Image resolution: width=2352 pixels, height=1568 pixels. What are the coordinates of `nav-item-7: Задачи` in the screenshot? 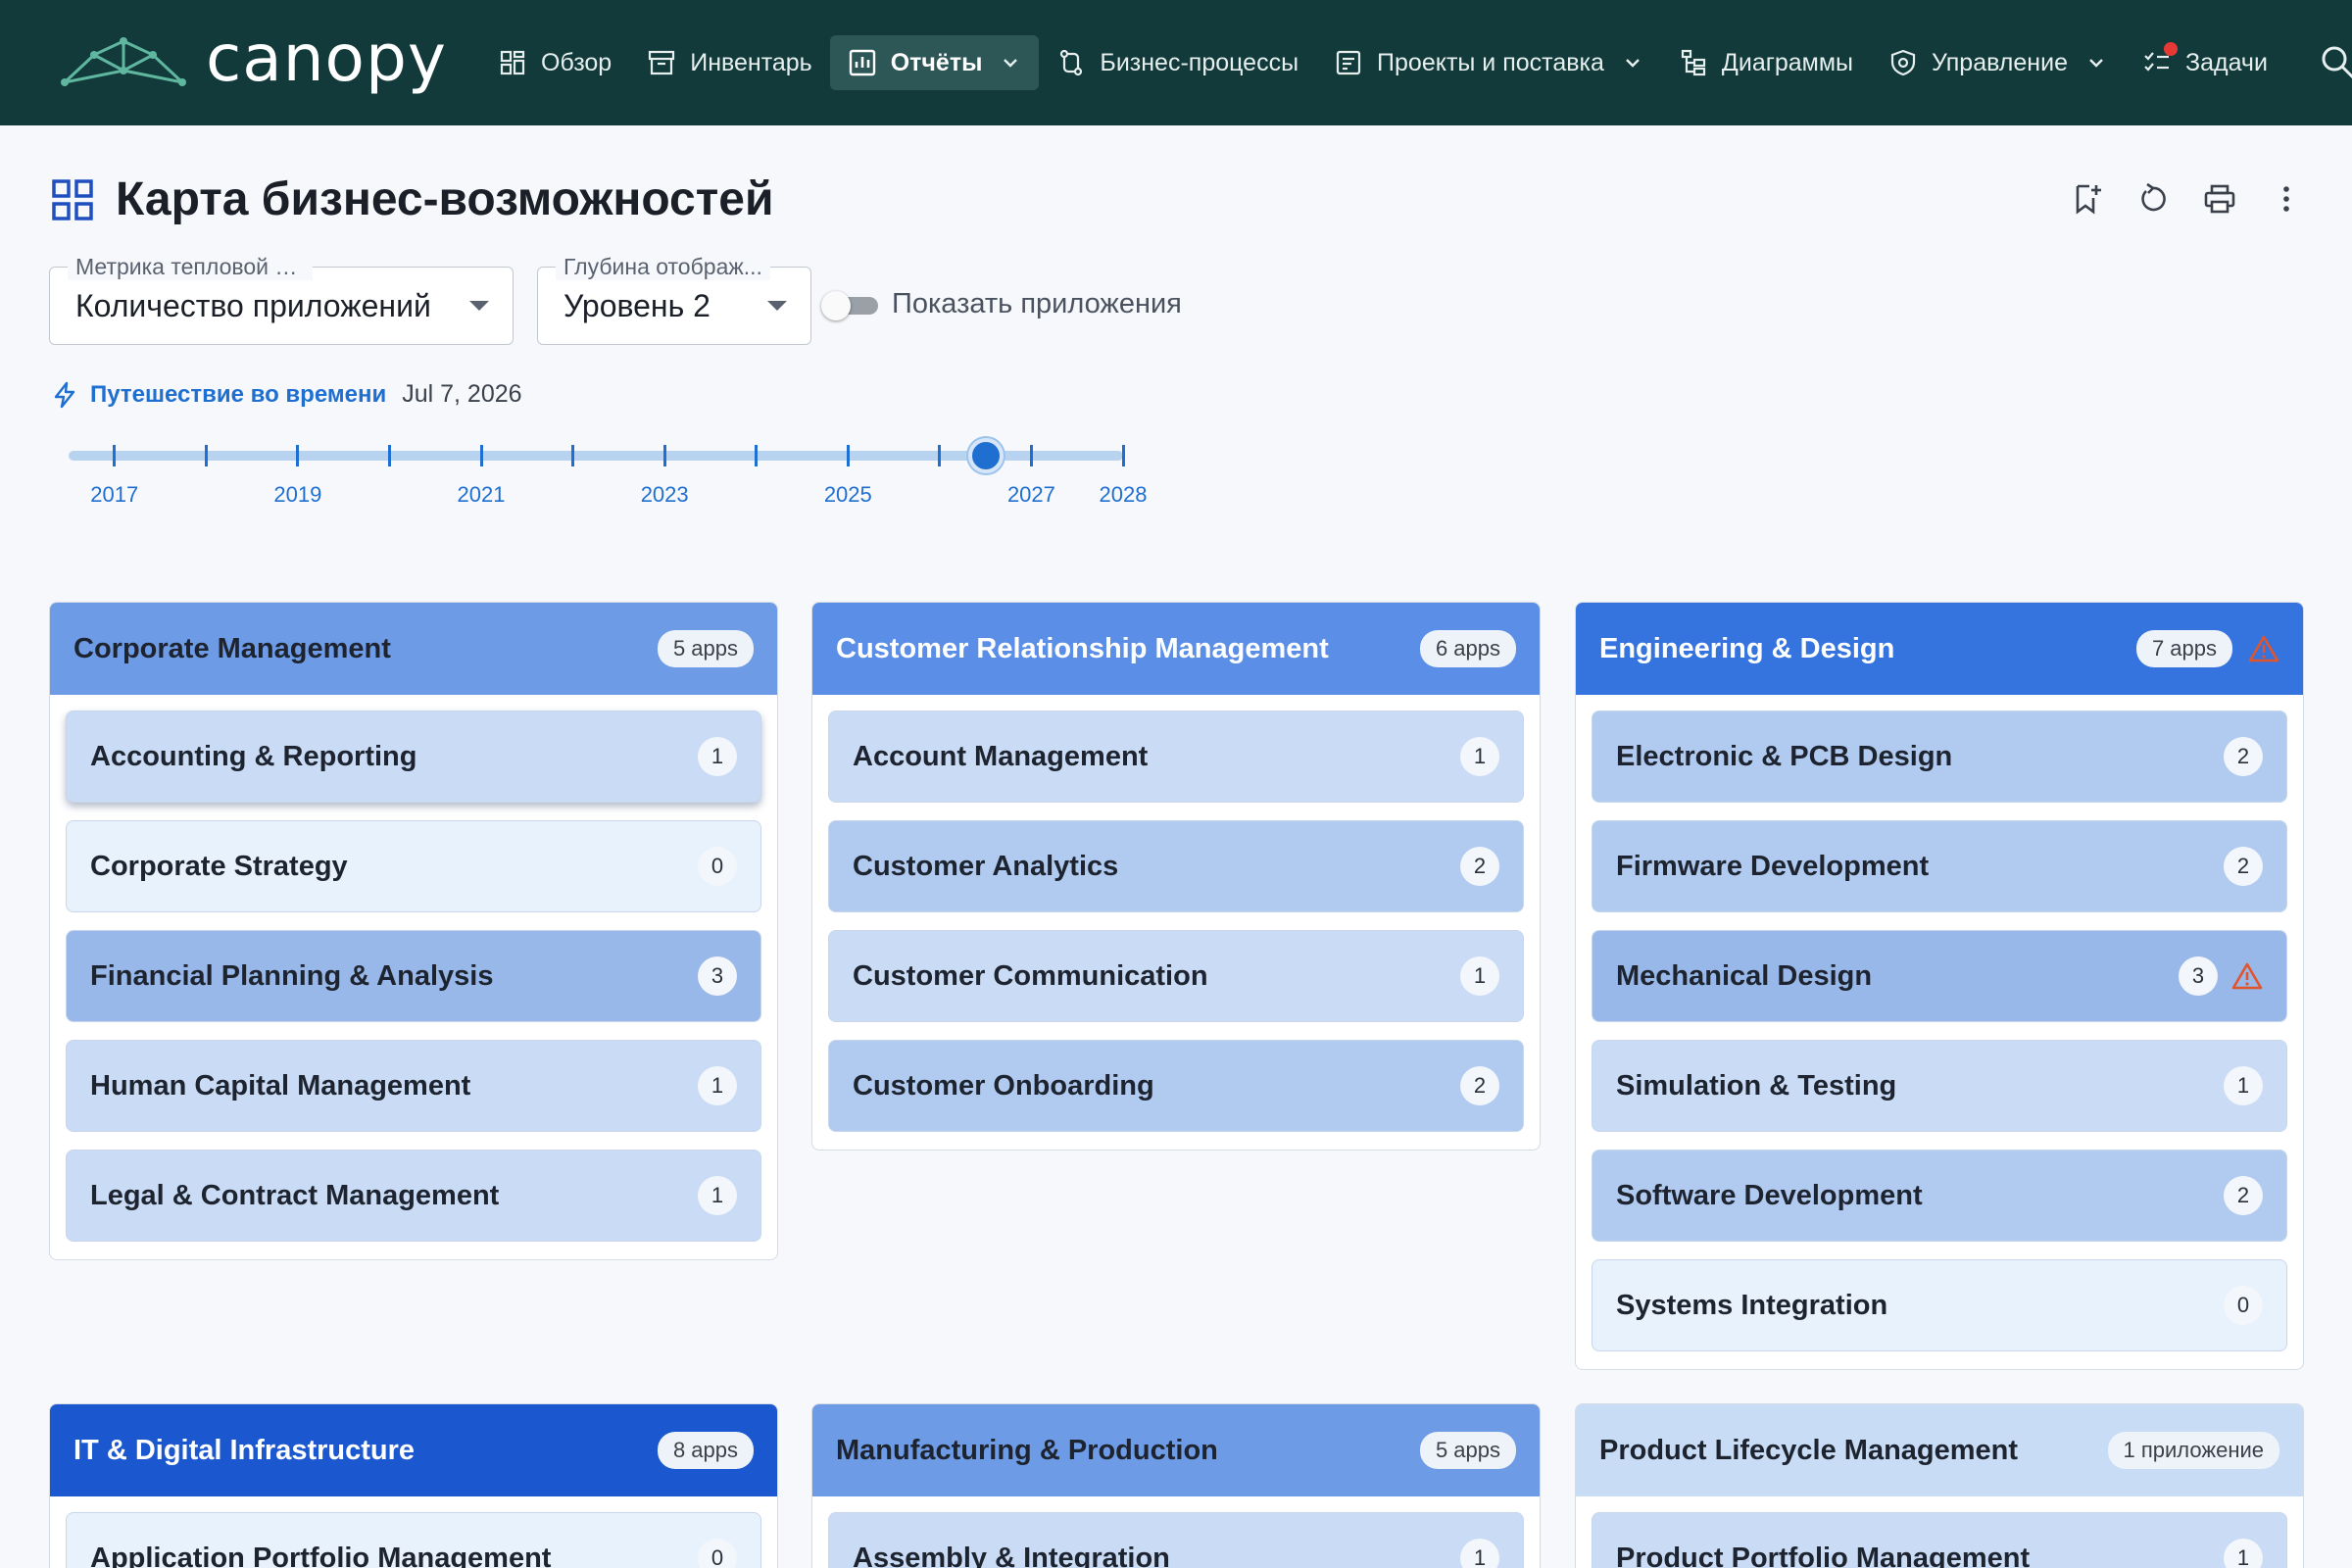 It's located at (2205, 62).